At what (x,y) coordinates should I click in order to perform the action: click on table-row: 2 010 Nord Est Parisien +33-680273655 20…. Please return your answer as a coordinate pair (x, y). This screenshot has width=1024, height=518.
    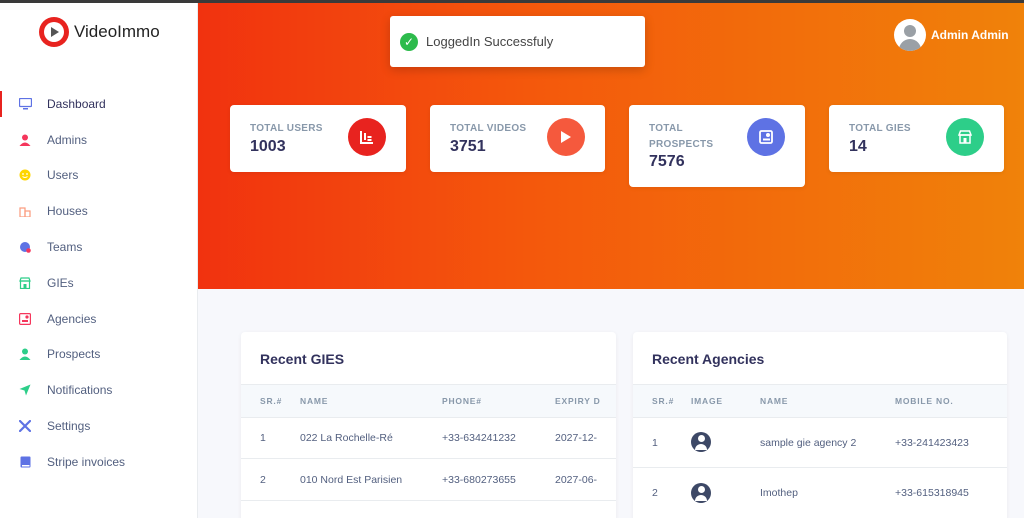
    Looking at the image, I should click on (428, 479).